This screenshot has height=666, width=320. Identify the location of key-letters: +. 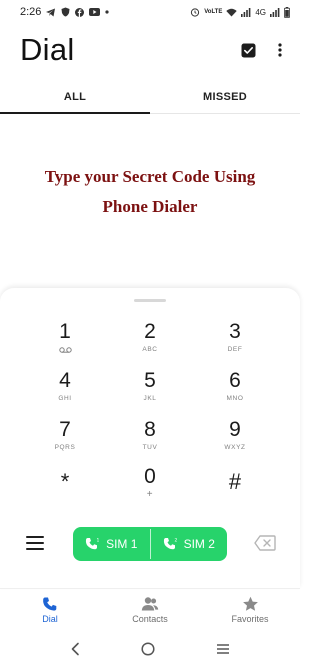
(150, 494).